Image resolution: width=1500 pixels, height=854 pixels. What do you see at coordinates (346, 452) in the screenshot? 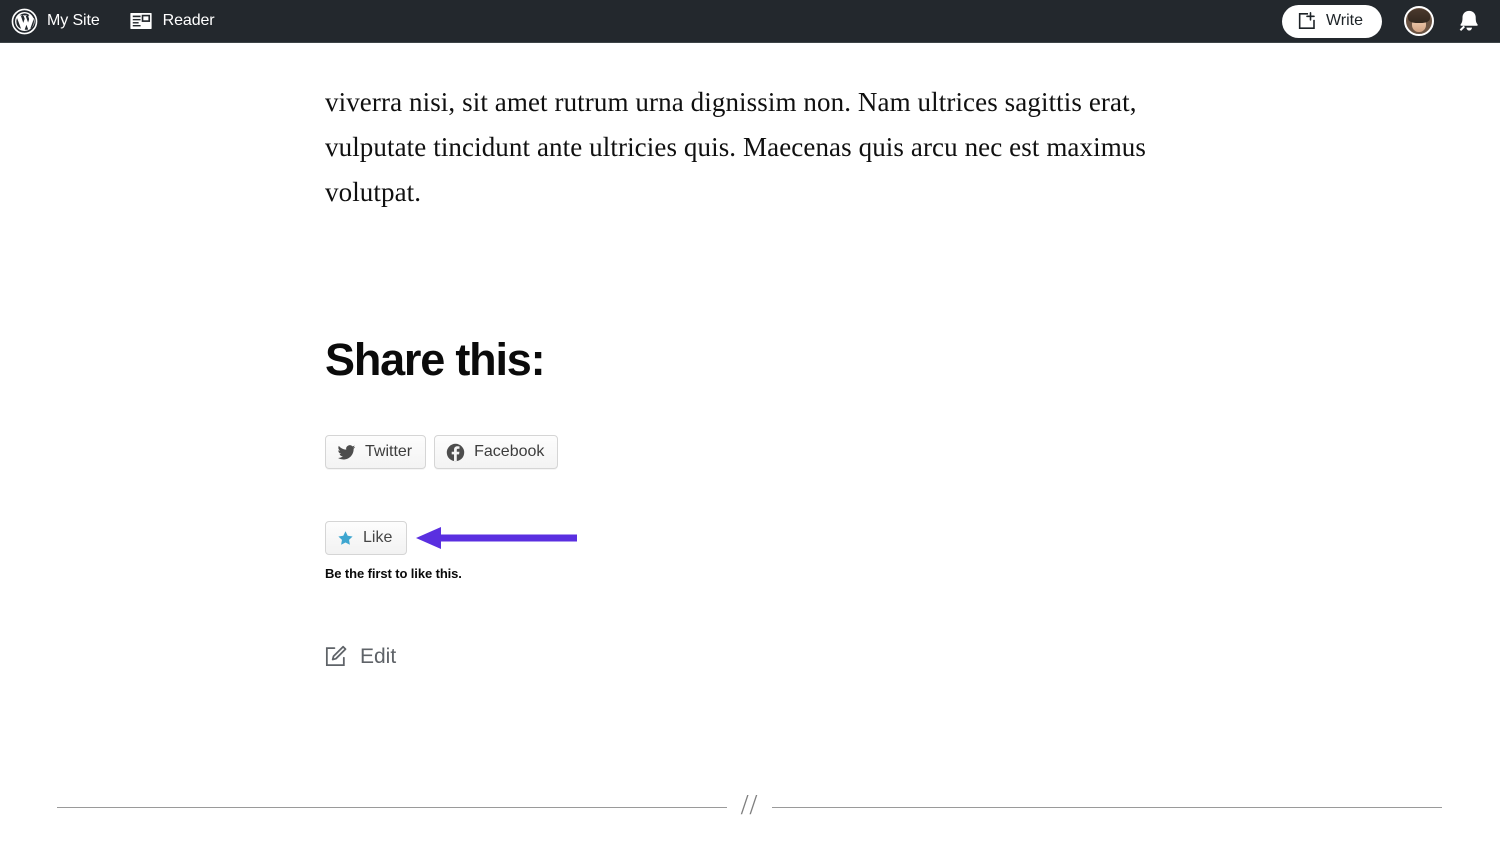
I see `twitter-bird-icon` at bounding box center [346, 452].